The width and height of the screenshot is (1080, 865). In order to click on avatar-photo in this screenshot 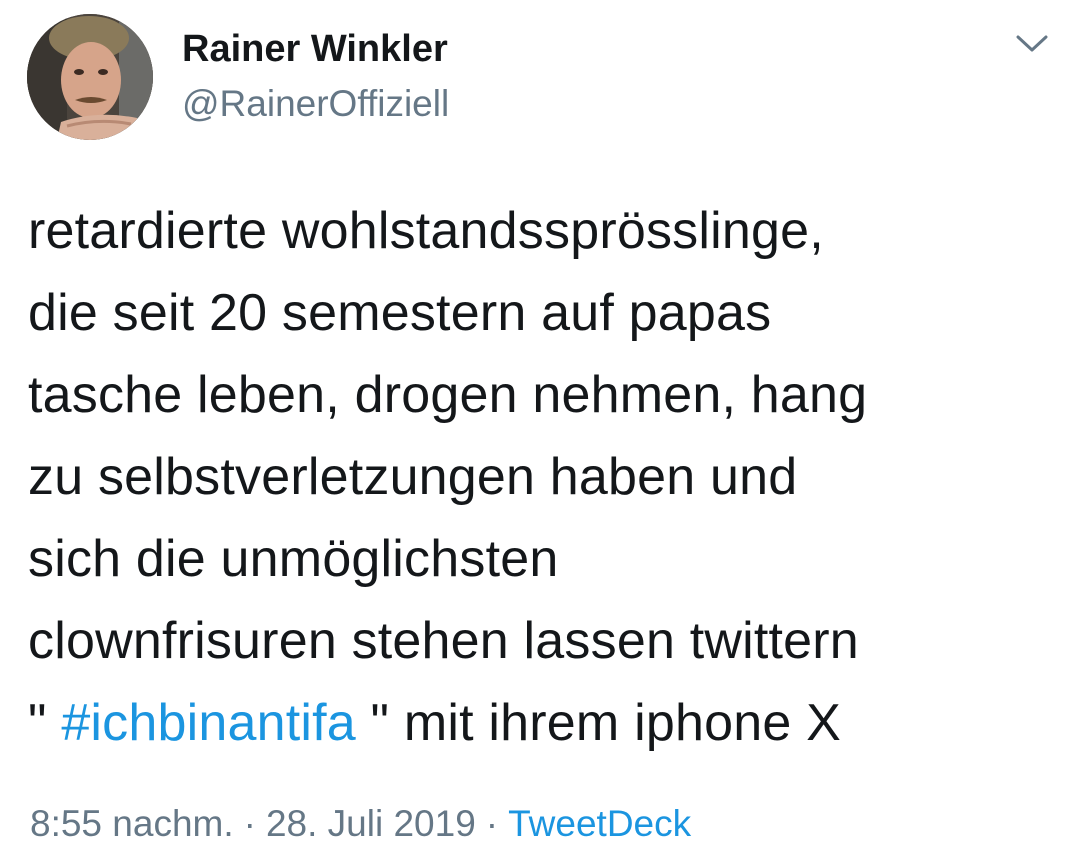, I will do `click(90, 77)`.